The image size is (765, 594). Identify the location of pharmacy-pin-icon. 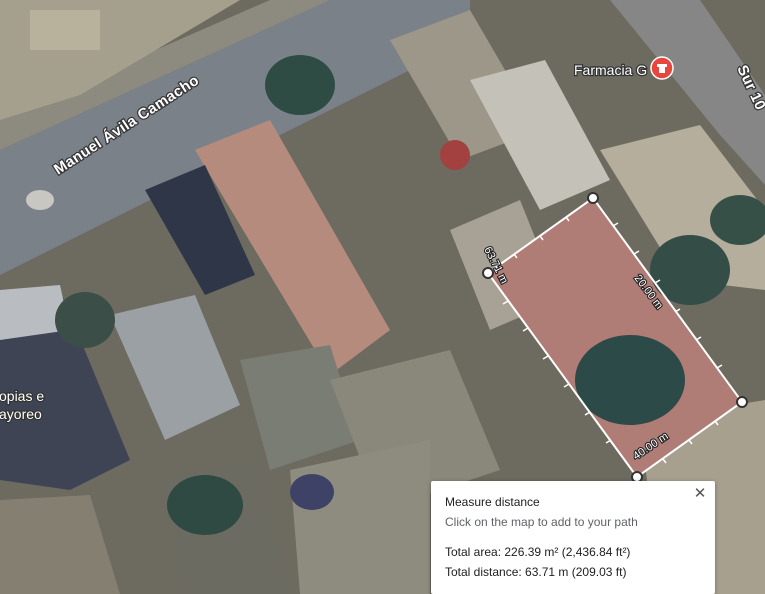
(662, 68).